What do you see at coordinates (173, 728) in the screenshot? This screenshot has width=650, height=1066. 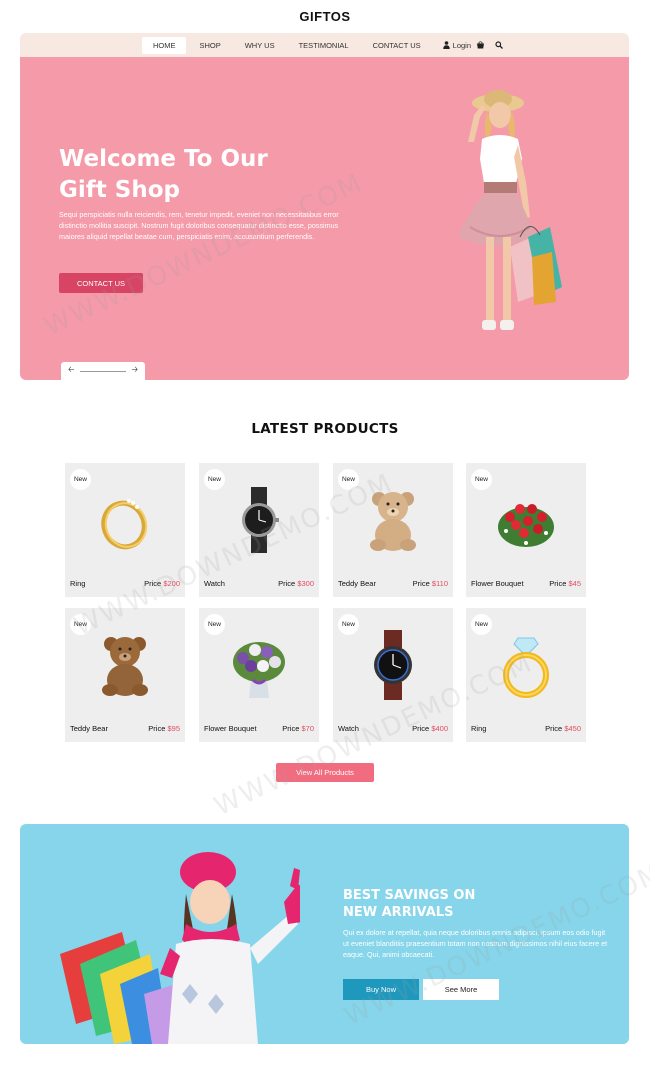 I see `price-amount: $95` at bounding box center [173, 728].